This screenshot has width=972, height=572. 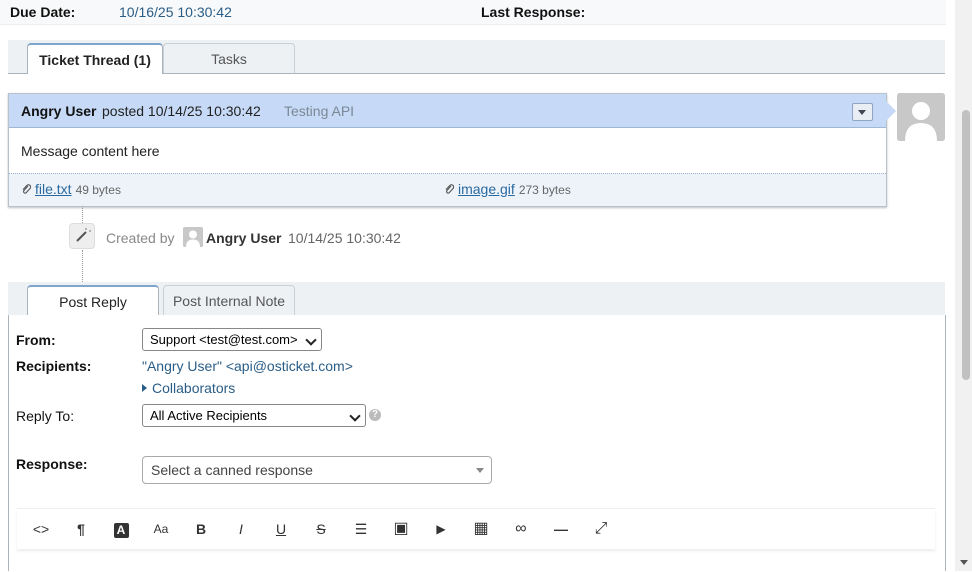 What do you see at coordinates (59, 111) in the screenshot?
I see `entry-author: Angry User` at bounding box center [59, 111].